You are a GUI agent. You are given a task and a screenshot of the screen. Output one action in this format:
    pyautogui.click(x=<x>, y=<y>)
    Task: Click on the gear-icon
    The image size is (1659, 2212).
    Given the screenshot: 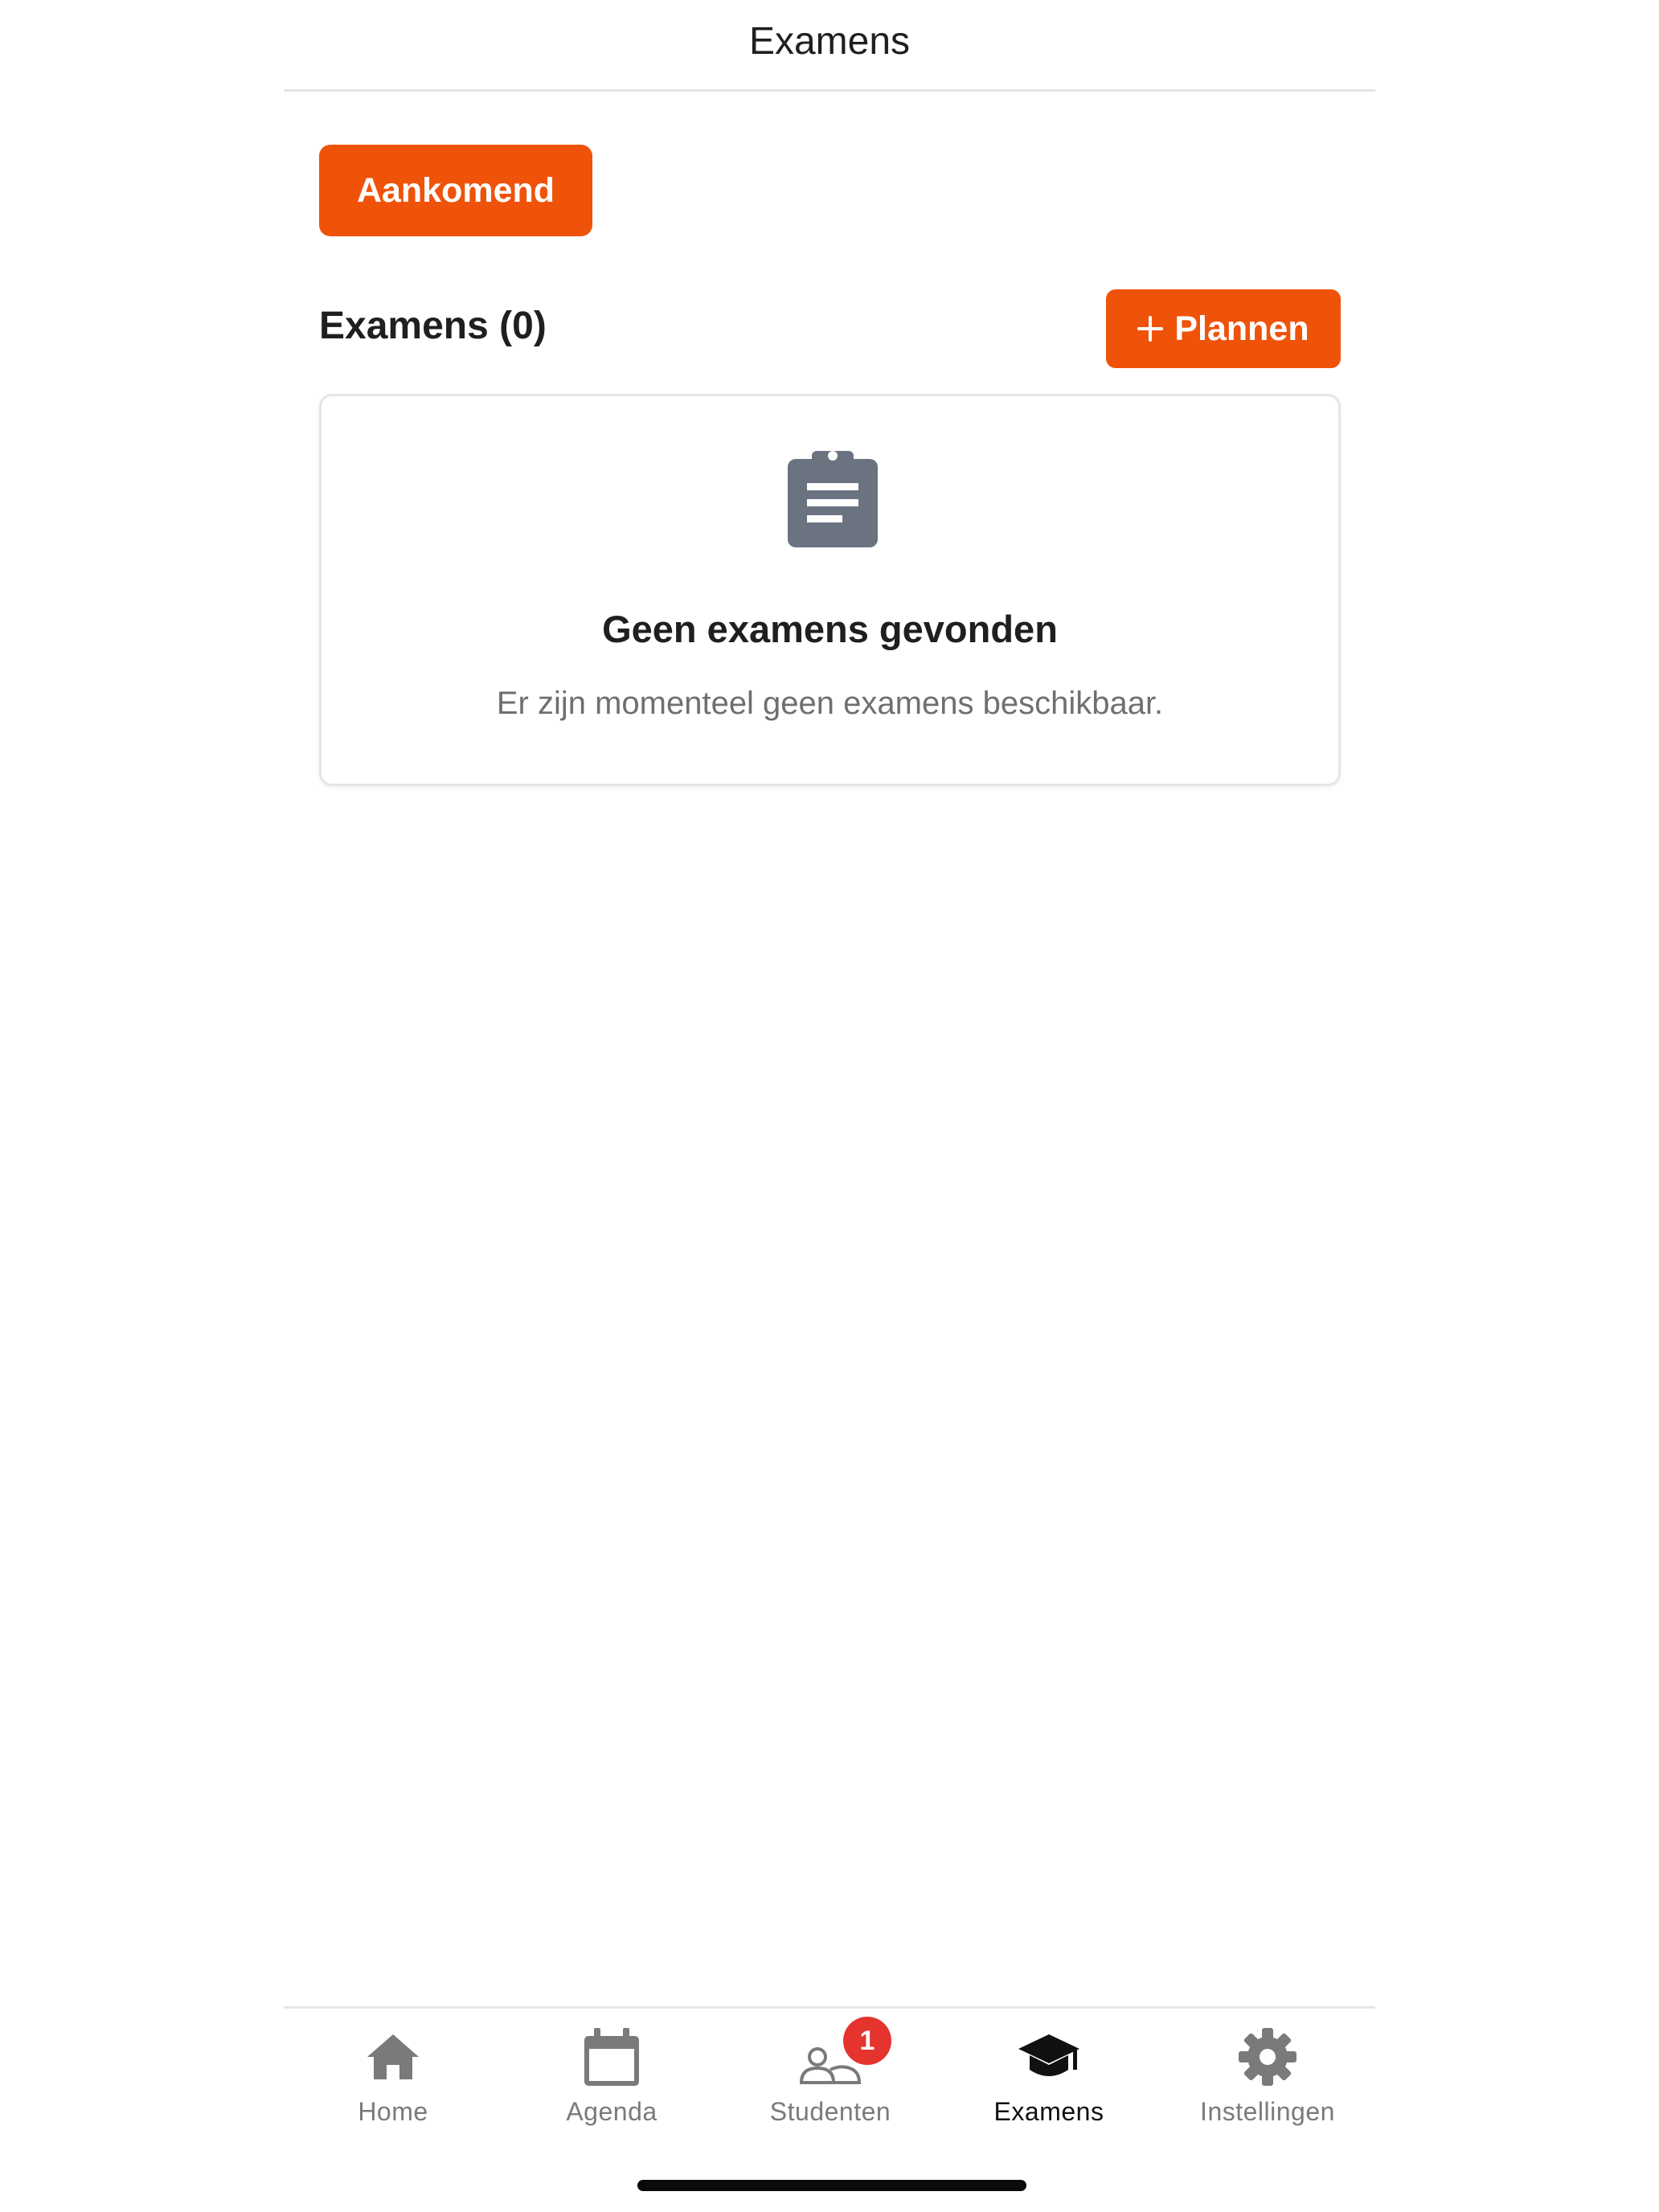 What is the action you would take?
    pyautogui.click(x=1267, y=2057)
    